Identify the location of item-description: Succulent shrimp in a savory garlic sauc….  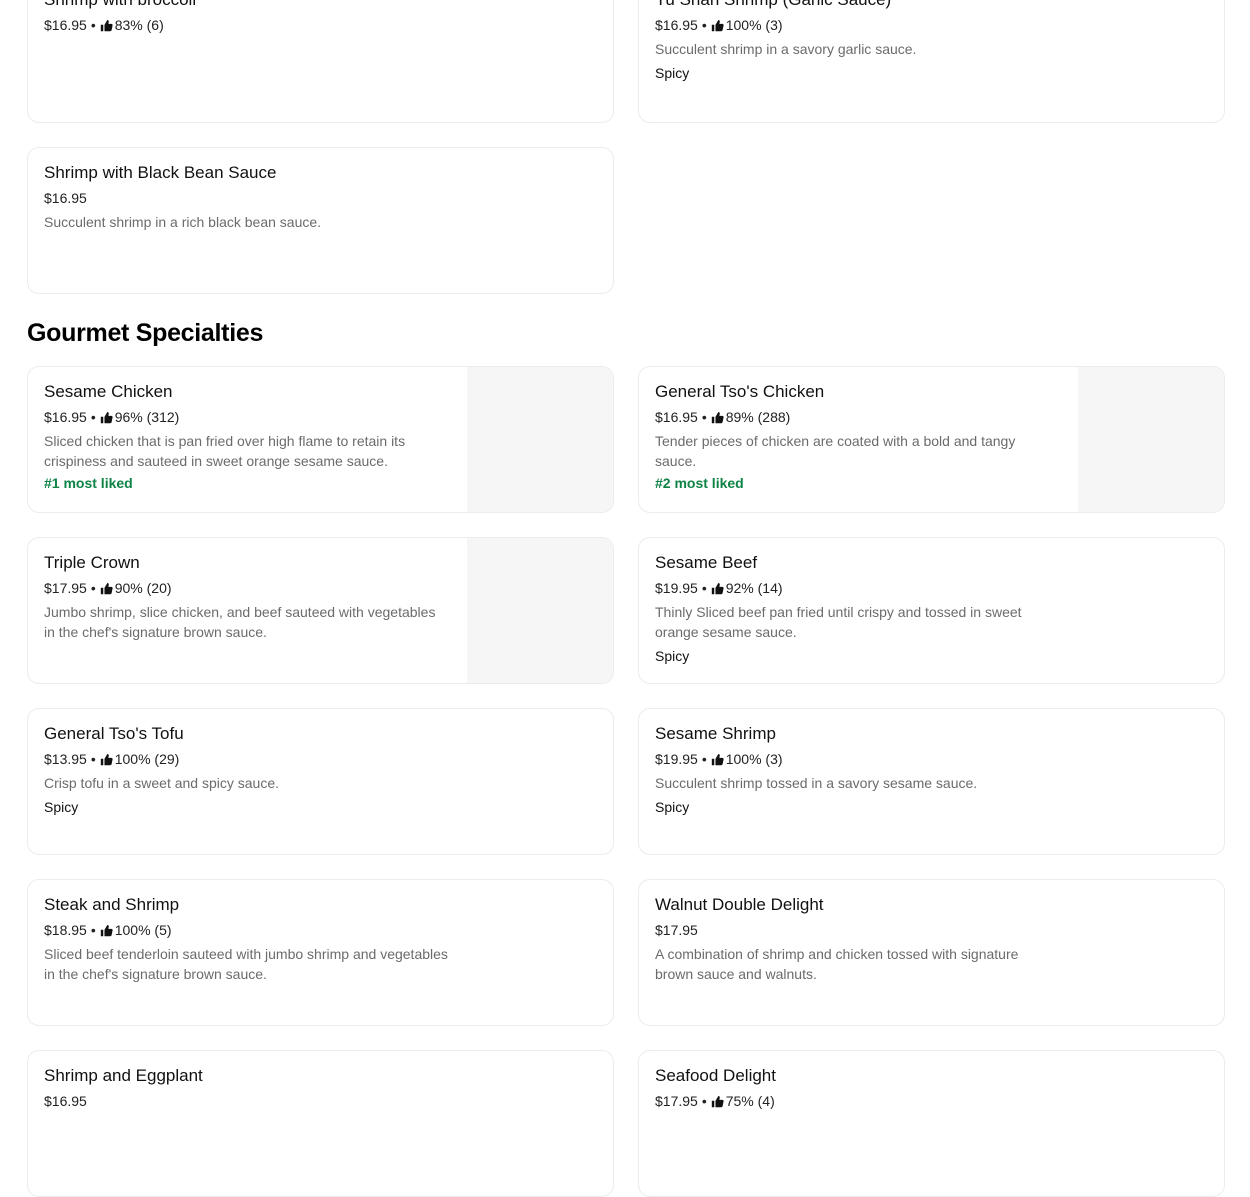
(786, 49).